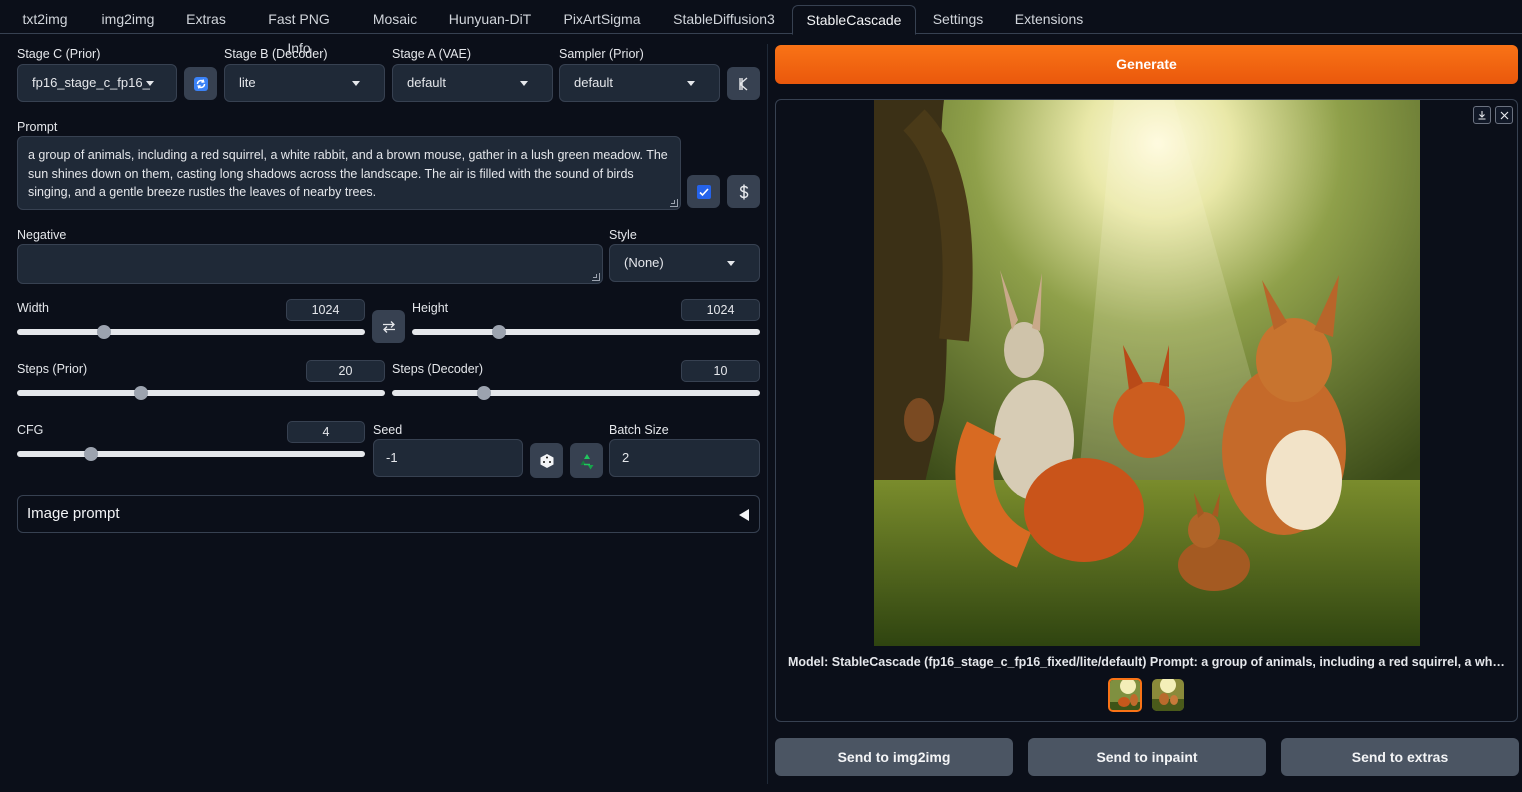  I want to click on tab-txt2img: txt2img, so click(45, 19).